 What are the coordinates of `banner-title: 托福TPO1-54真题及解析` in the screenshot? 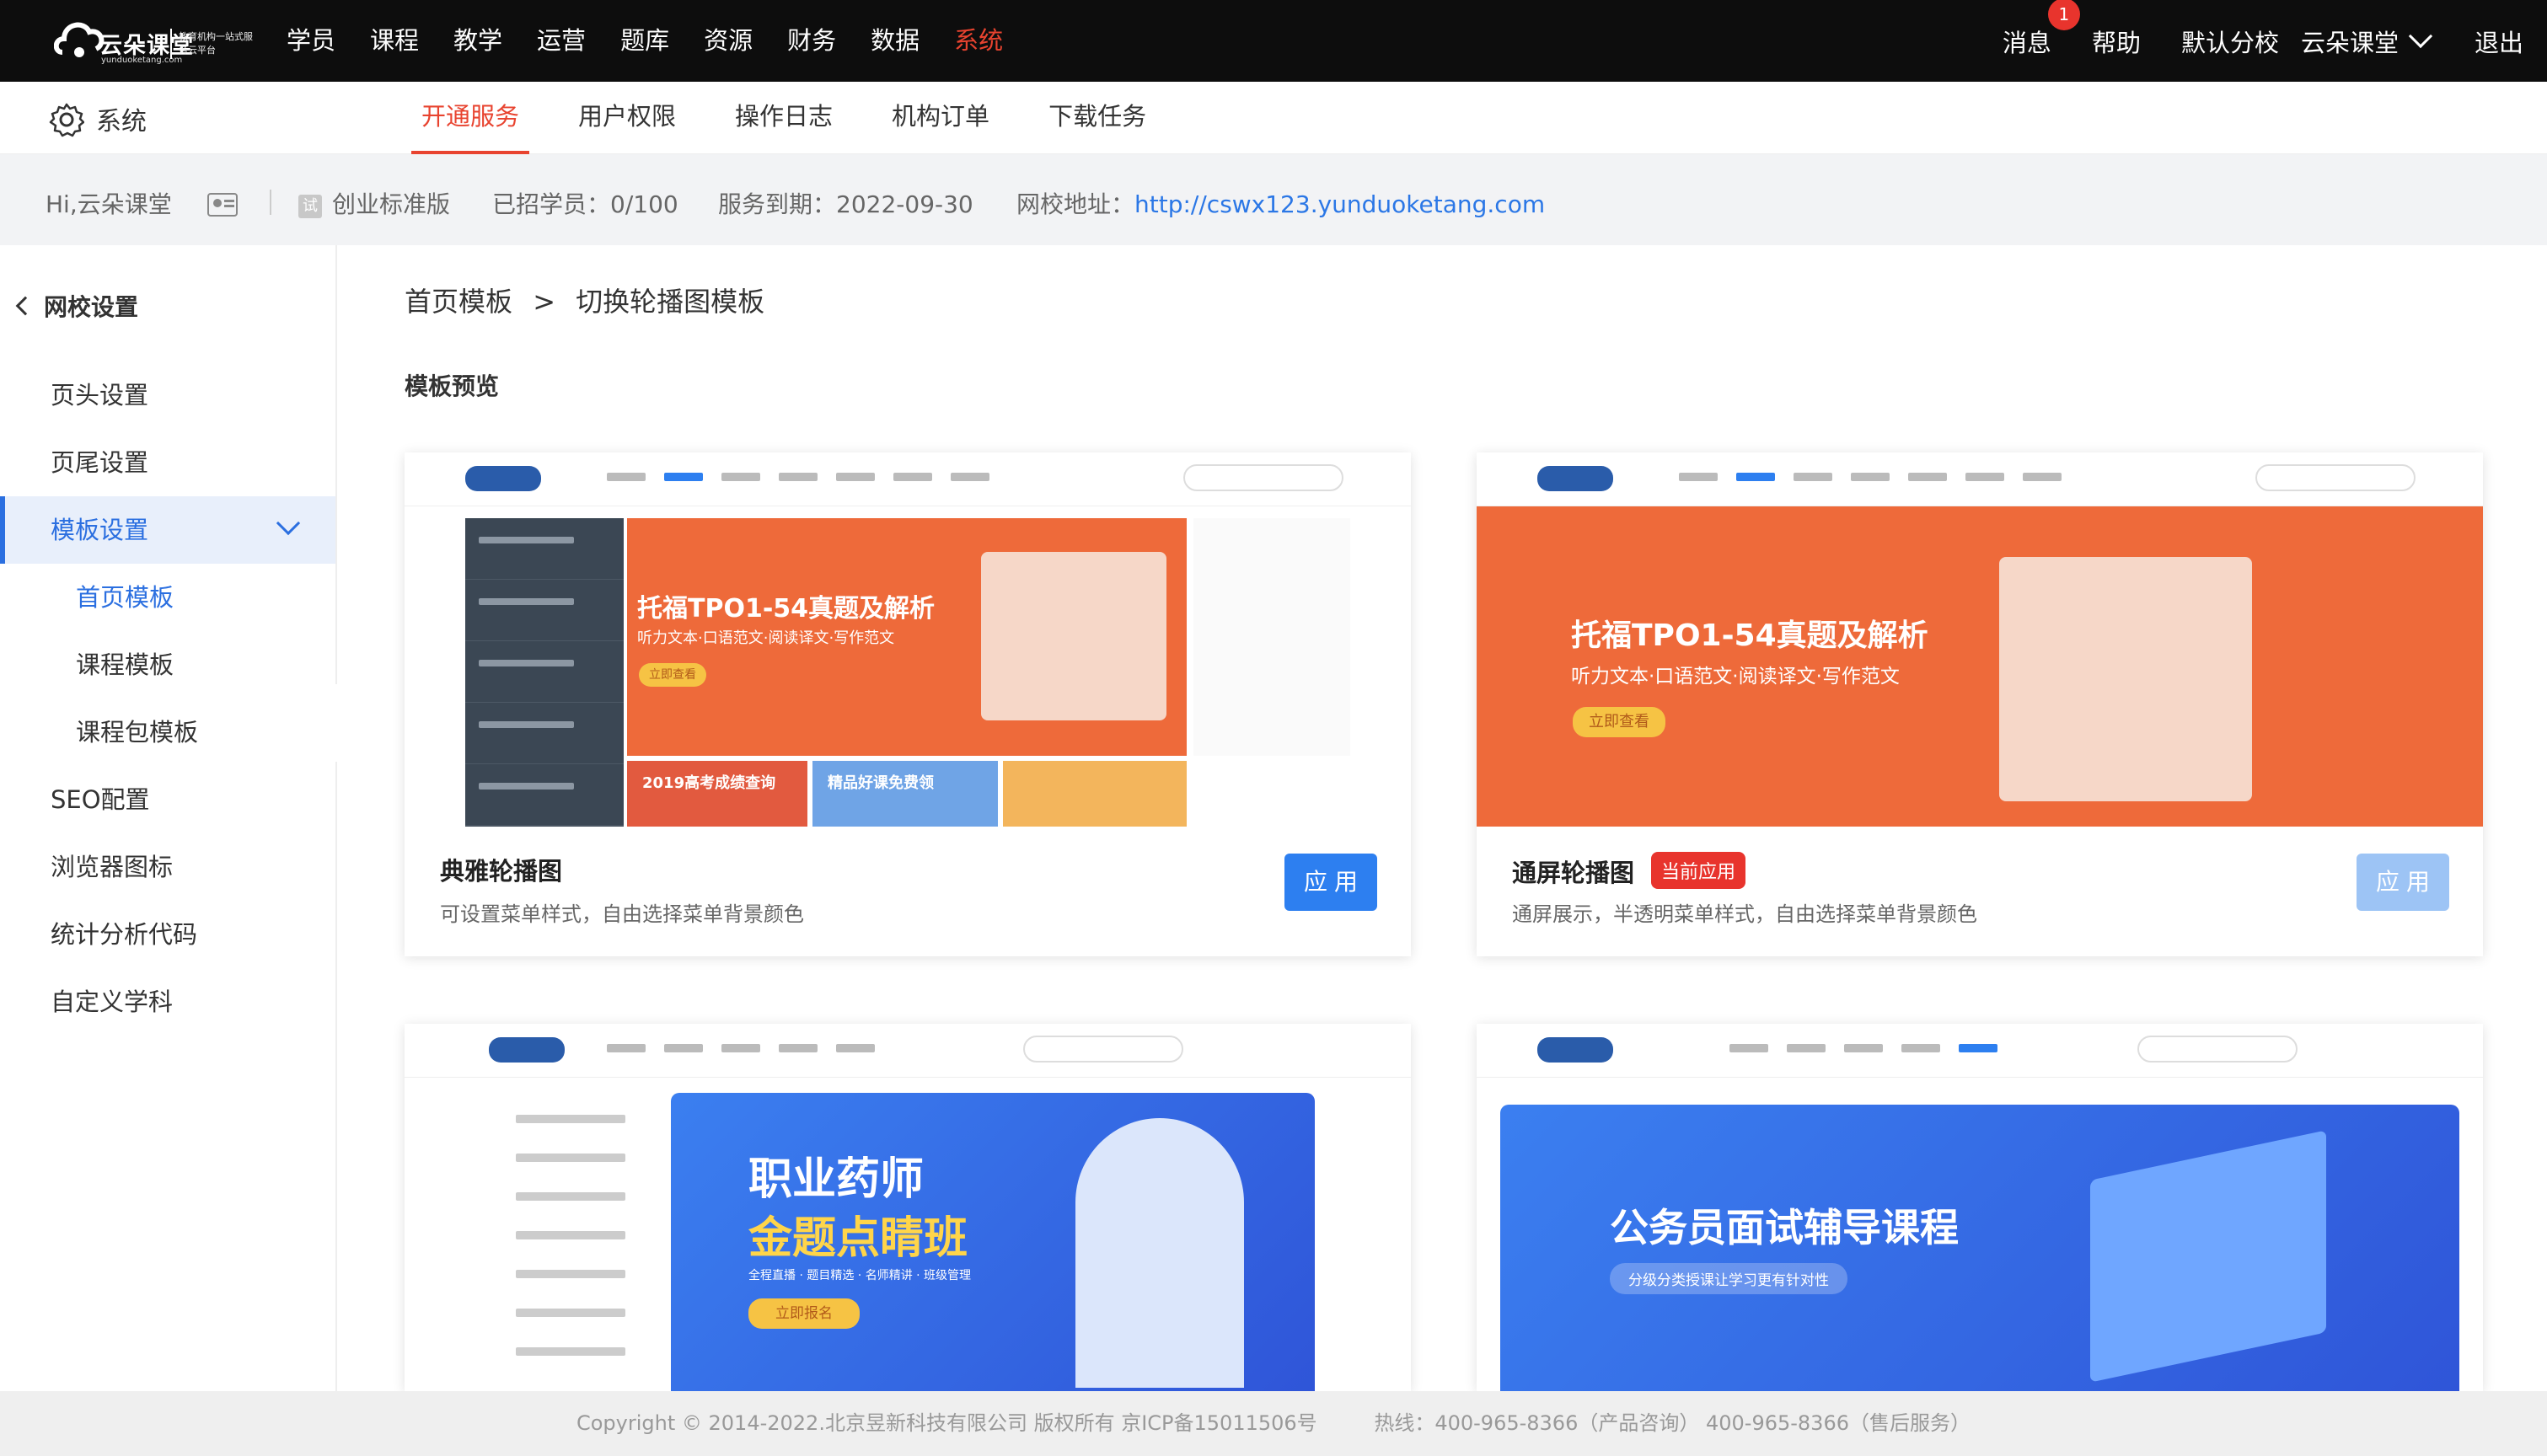 It's located at (786, 609).